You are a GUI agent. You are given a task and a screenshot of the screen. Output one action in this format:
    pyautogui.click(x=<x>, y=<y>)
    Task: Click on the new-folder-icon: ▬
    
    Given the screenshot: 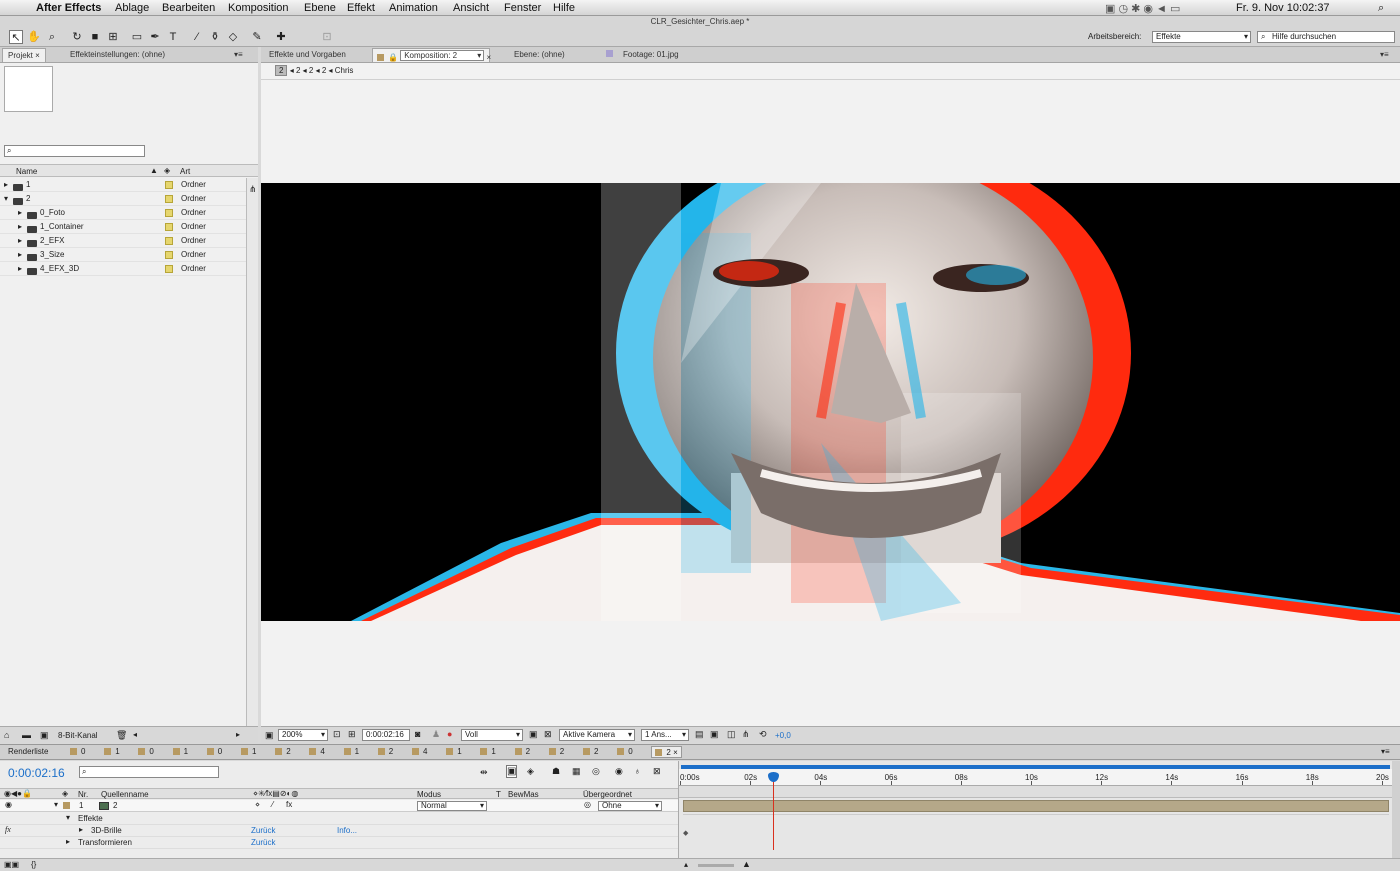 What is the action you would take?
    pyautogui.click(x=26, y=735)
    